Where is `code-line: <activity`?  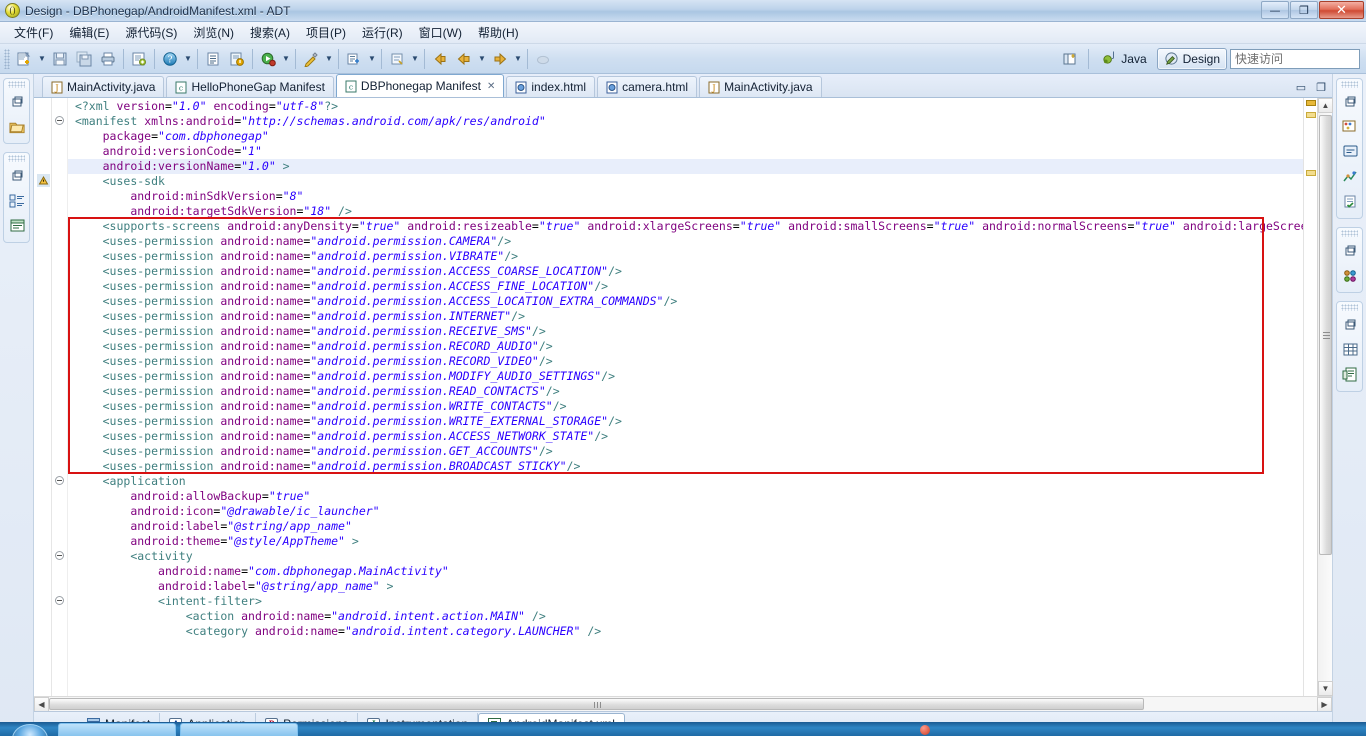
code-line: <activity is located at coordinates (685, 556).